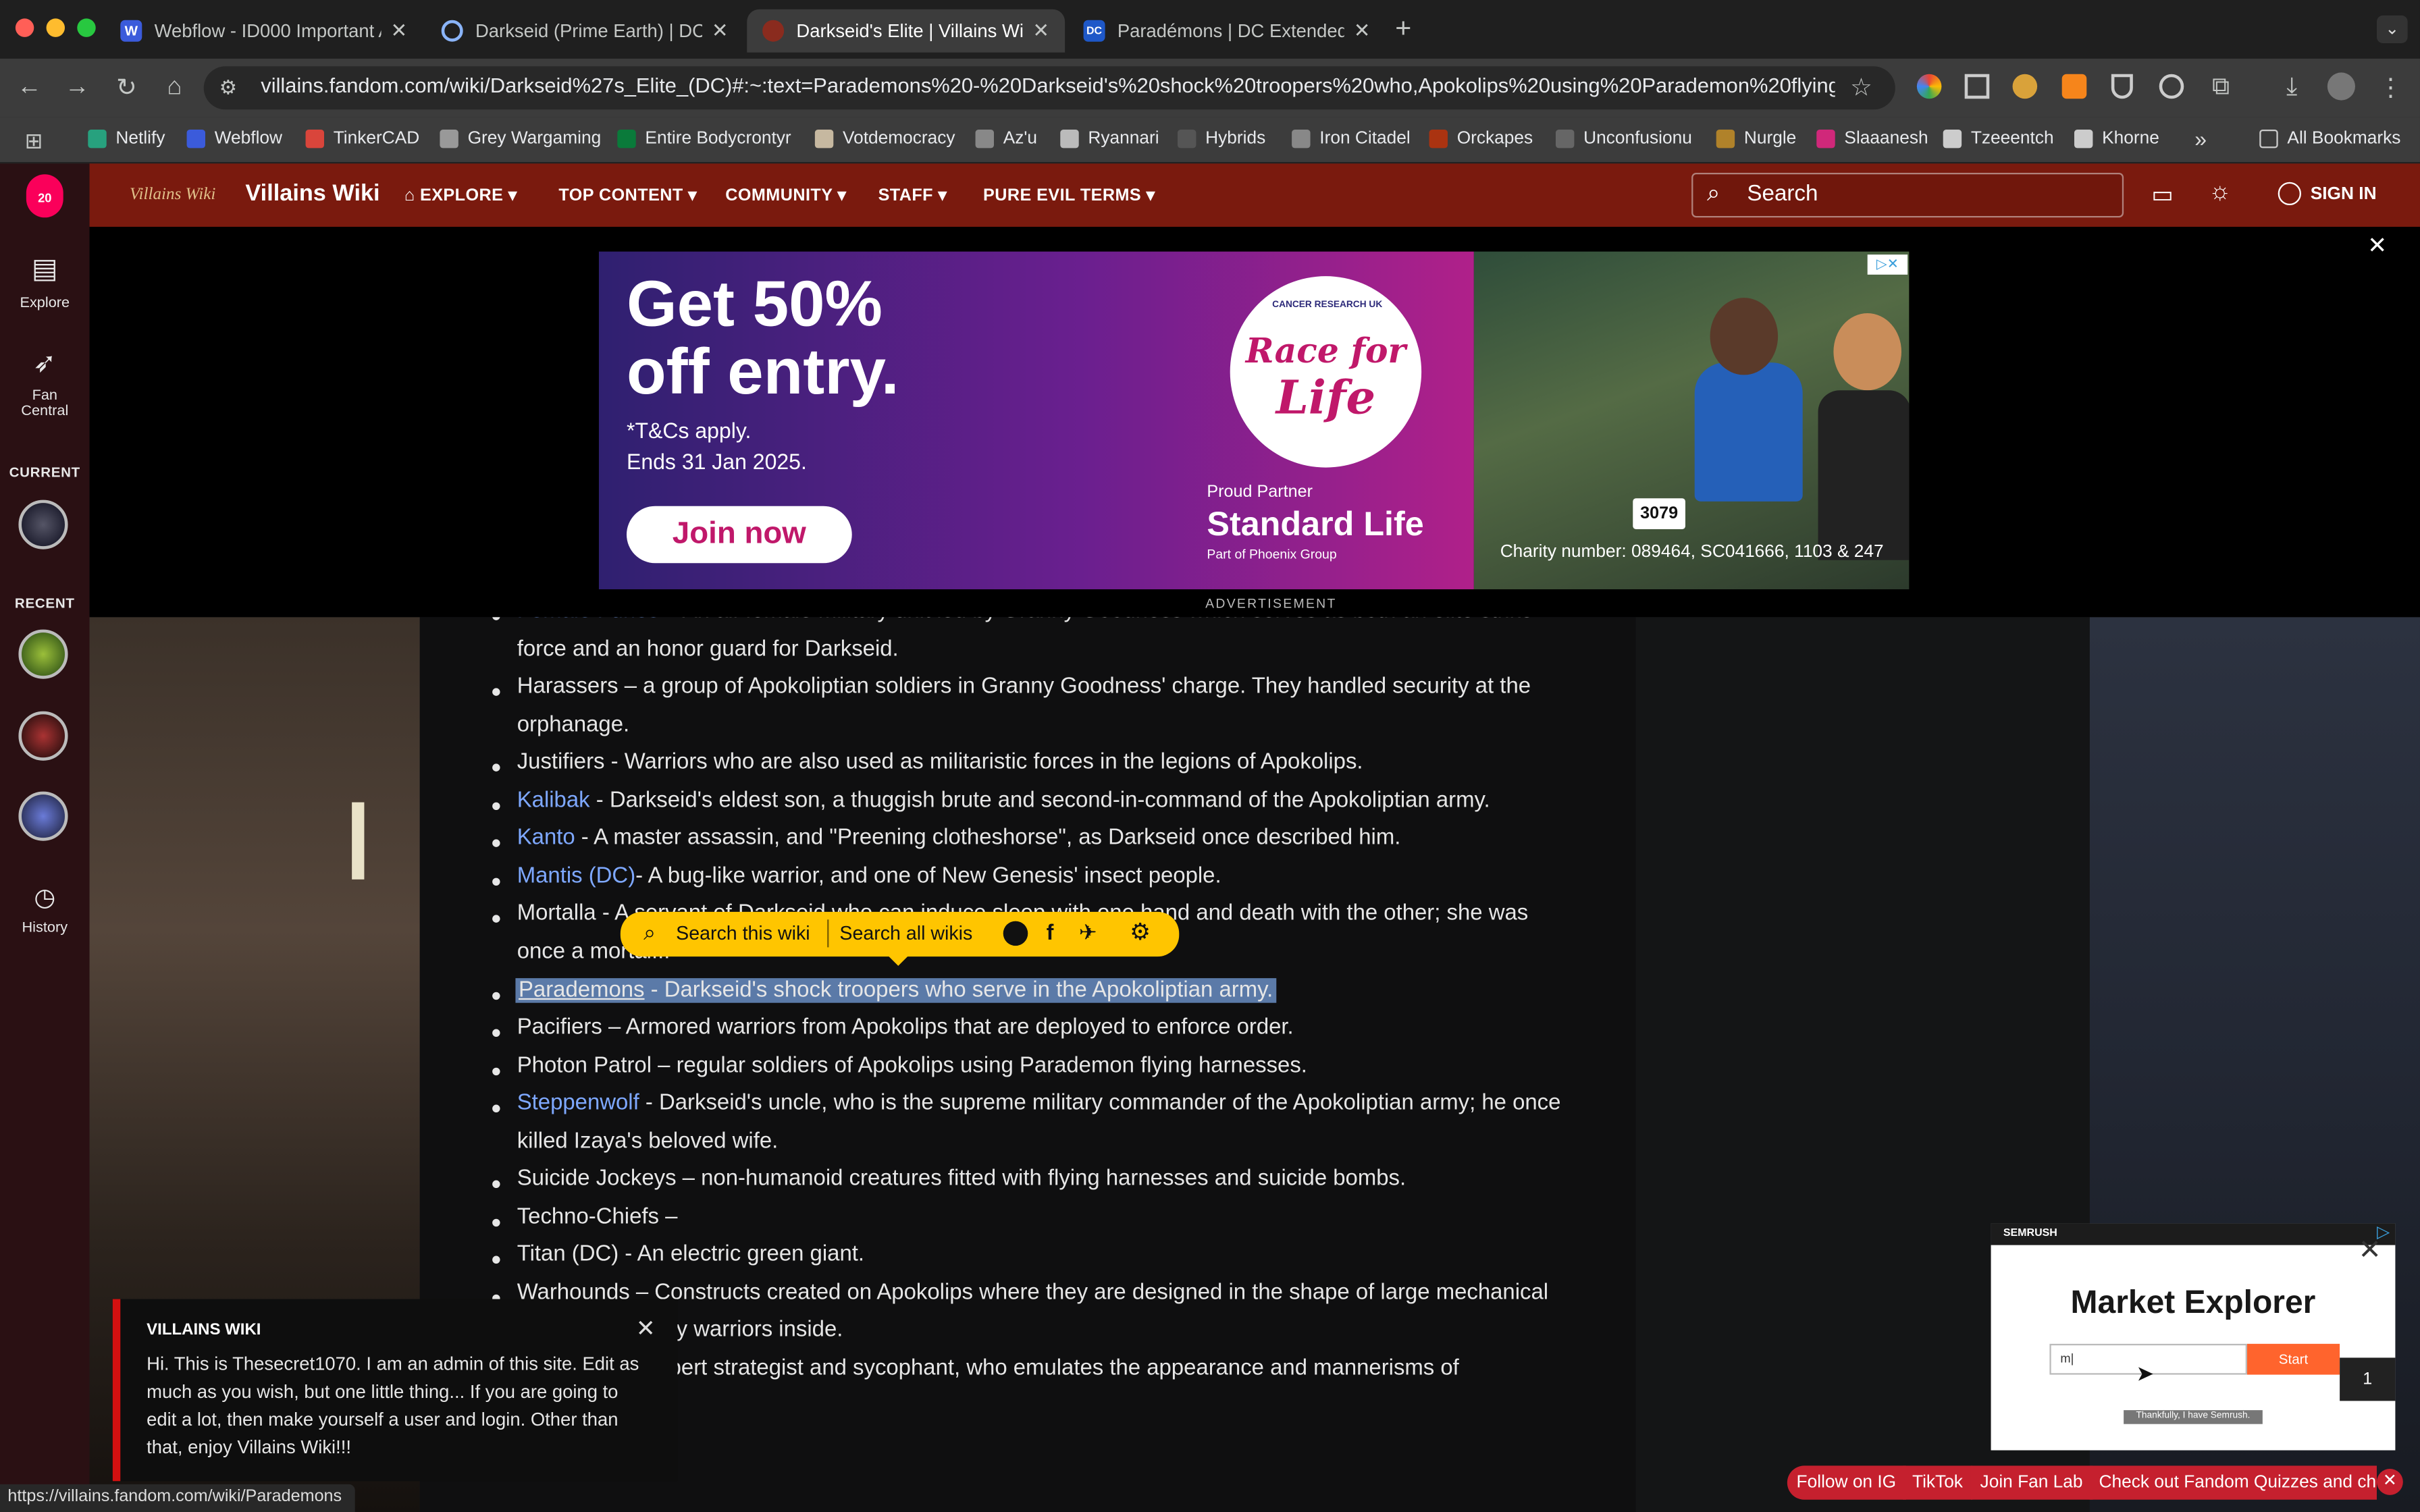  Describe the element at coordinates (45, 269) in the screenshot. I see `explore-icon: ▤` at that location.